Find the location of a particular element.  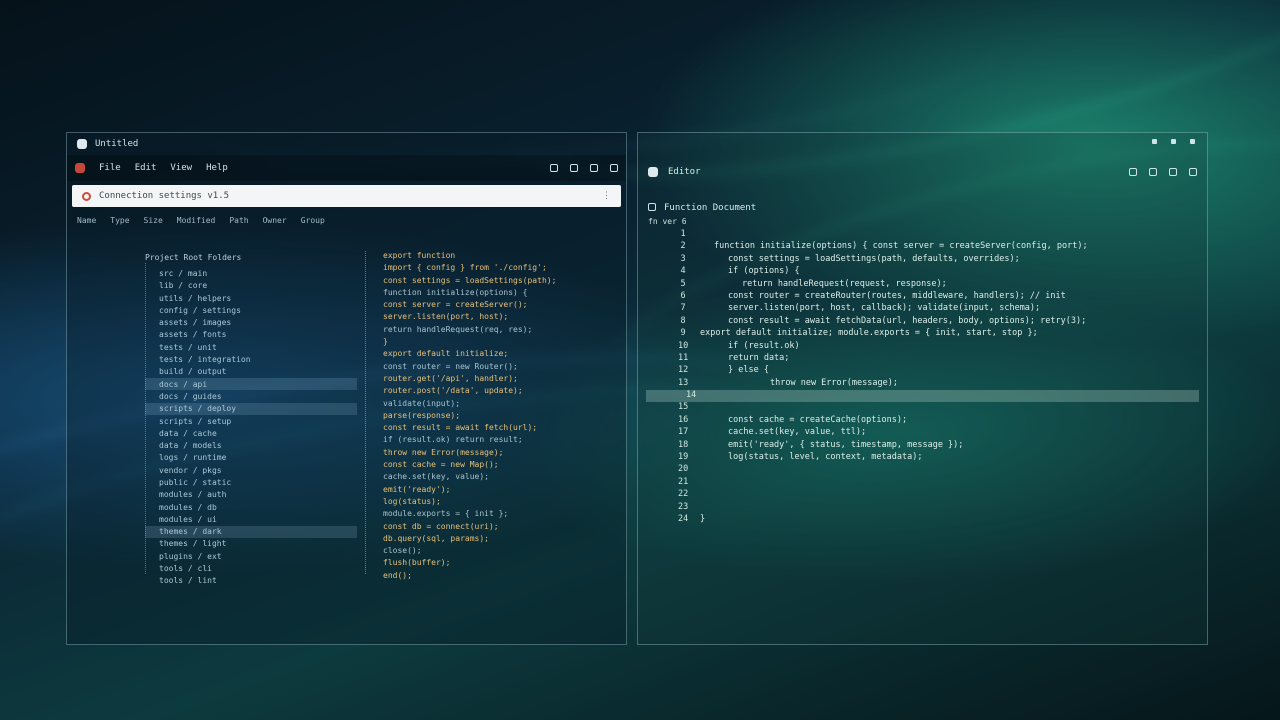

menu-edit: Edit is located at coordinates (146, 168).